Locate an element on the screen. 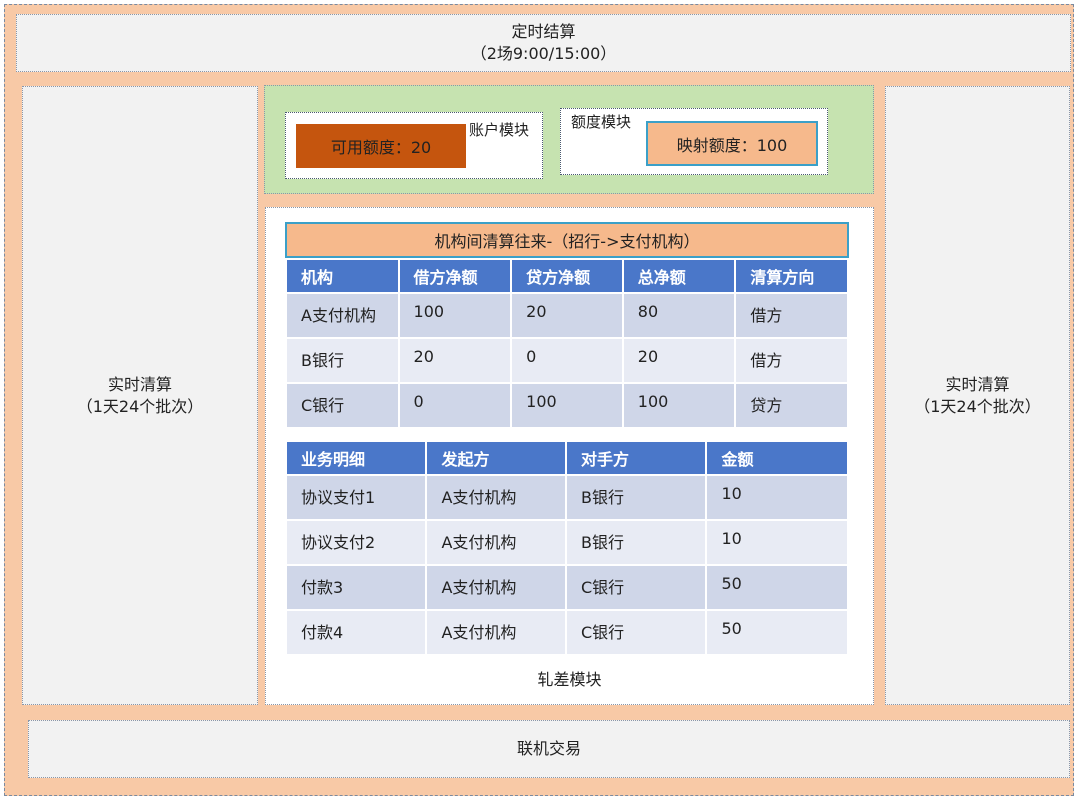  realtime-left-title: 实时清算 is located at coordinates (139, 384).